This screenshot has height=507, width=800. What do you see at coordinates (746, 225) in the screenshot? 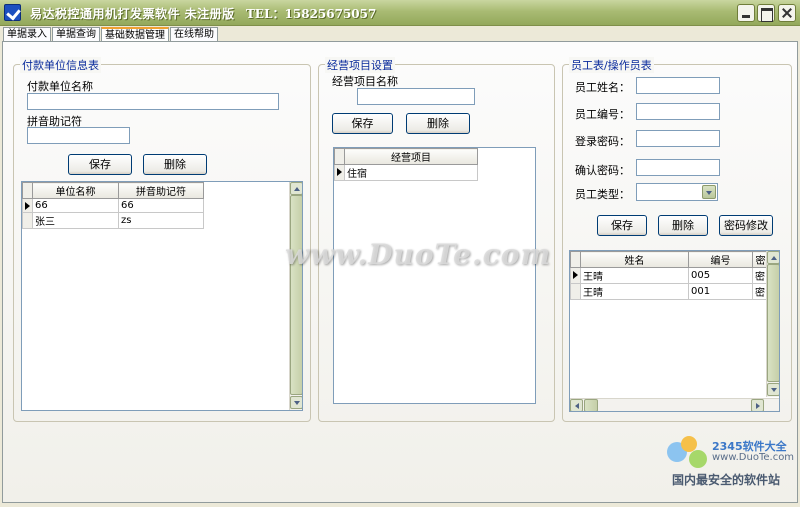
I see `change-password-button: 密码修改` at bounding box center [746, 225].